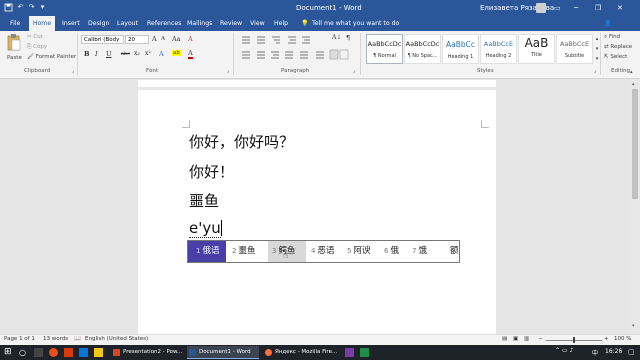 This screenshot has height=360, width=640. Describe the element at coordinates (71, 23) in the screenshot. I see `tab-insert: Insert` at that location.